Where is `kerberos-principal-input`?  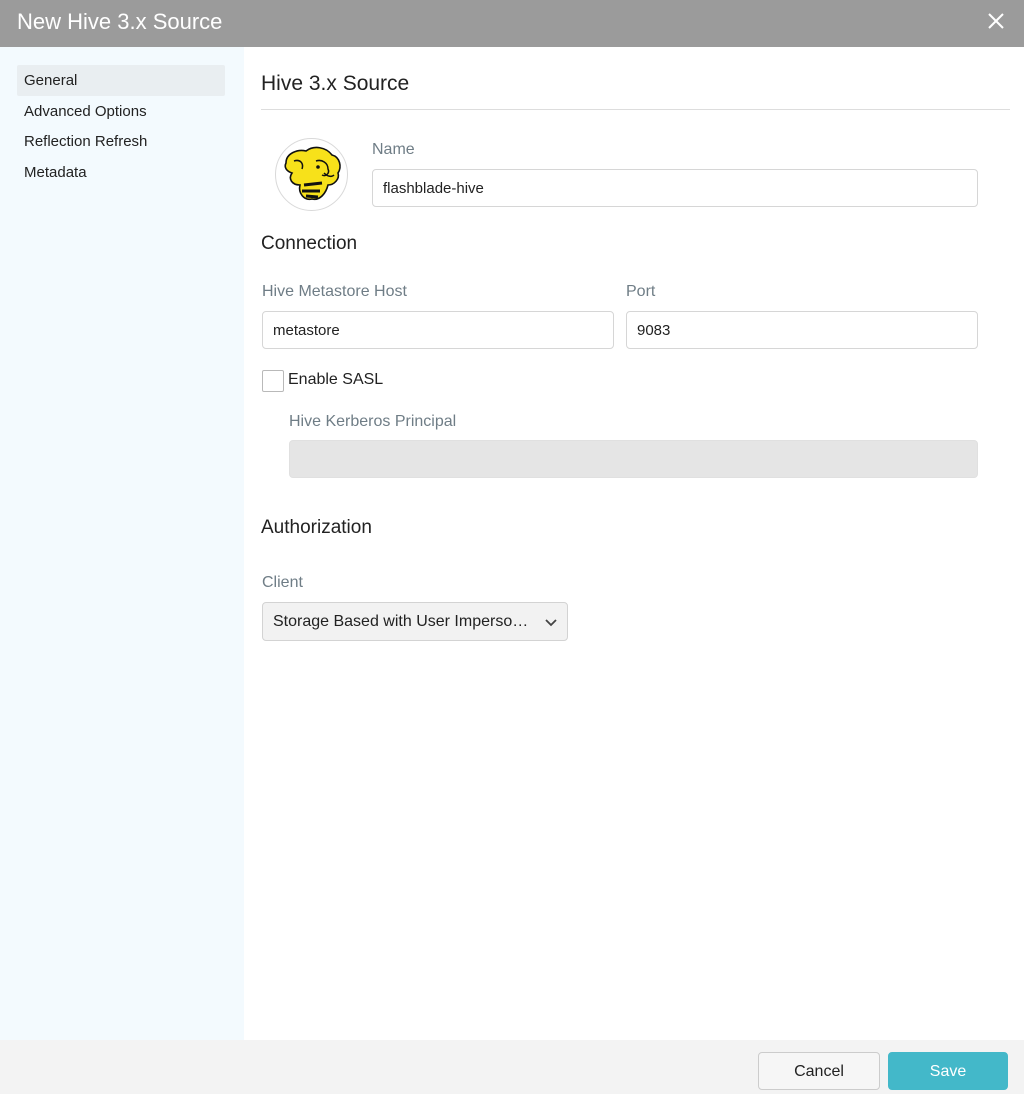
kerberos-principal-input is located at coordinates (633, 459).